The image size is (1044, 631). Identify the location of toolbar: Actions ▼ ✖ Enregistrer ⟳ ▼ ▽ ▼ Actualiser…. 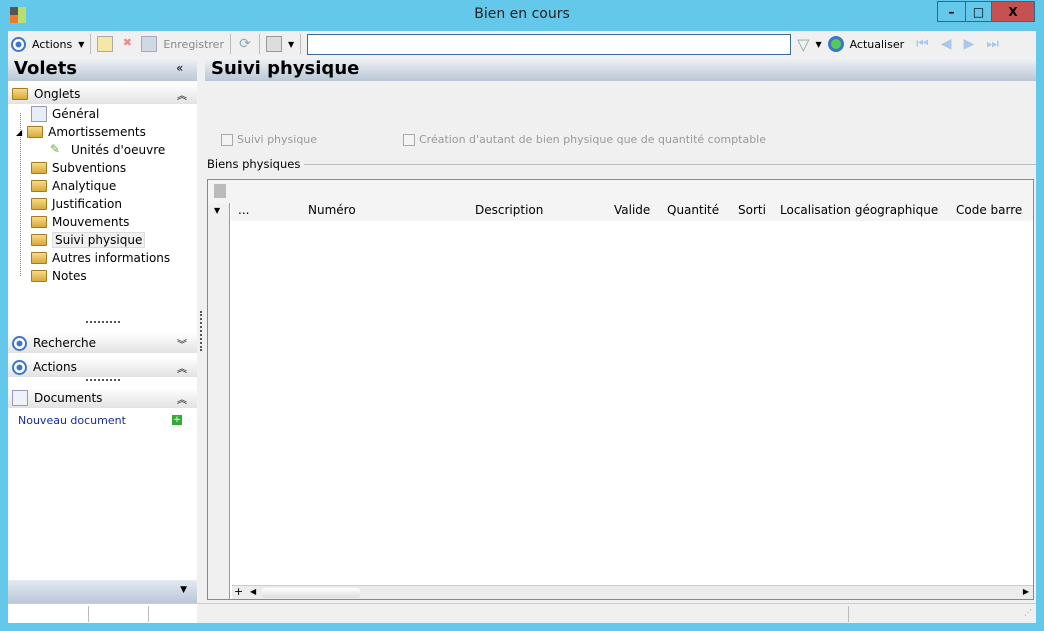
(522, 44).